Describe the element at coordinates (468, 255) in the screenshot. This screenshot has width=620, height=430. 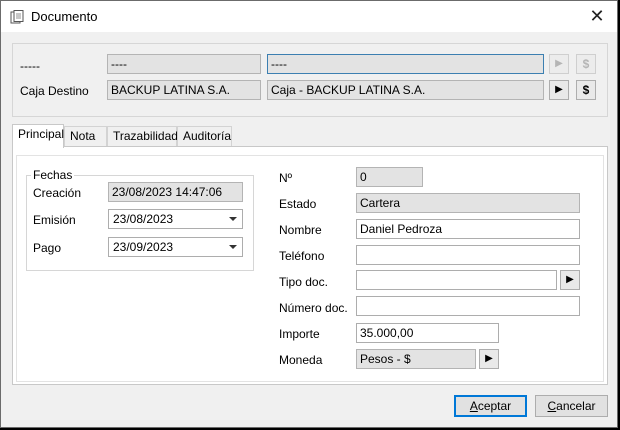
I see `telefono-input` at that location.